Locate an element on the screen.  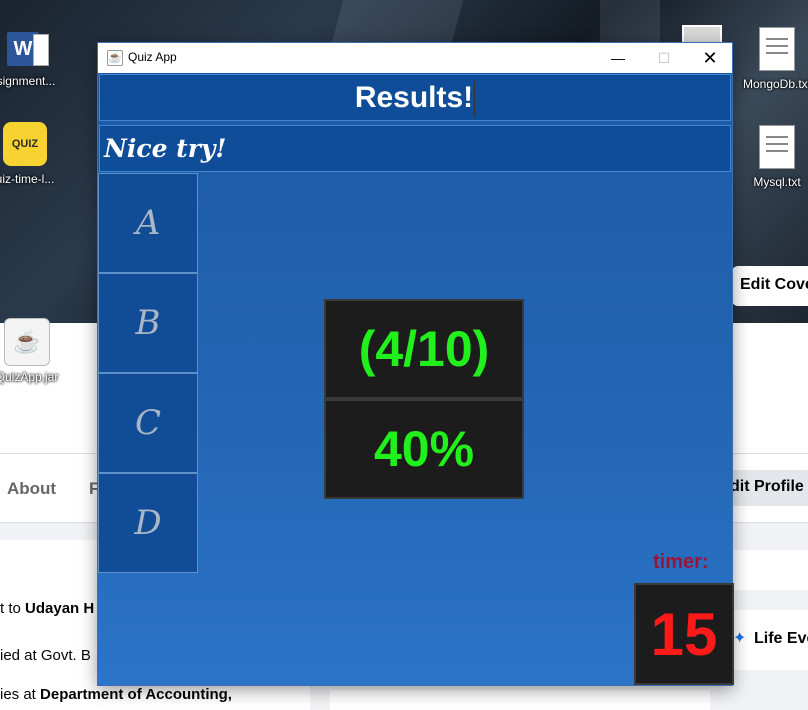
life-events-link: Life Eve is located at coordinates (781, 639).